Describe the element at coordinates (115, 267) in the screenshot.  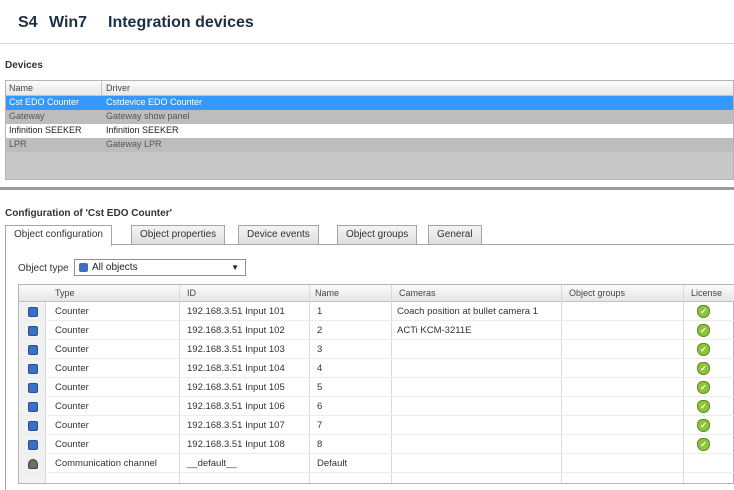
I see `object-type-value: All objects` at that location.